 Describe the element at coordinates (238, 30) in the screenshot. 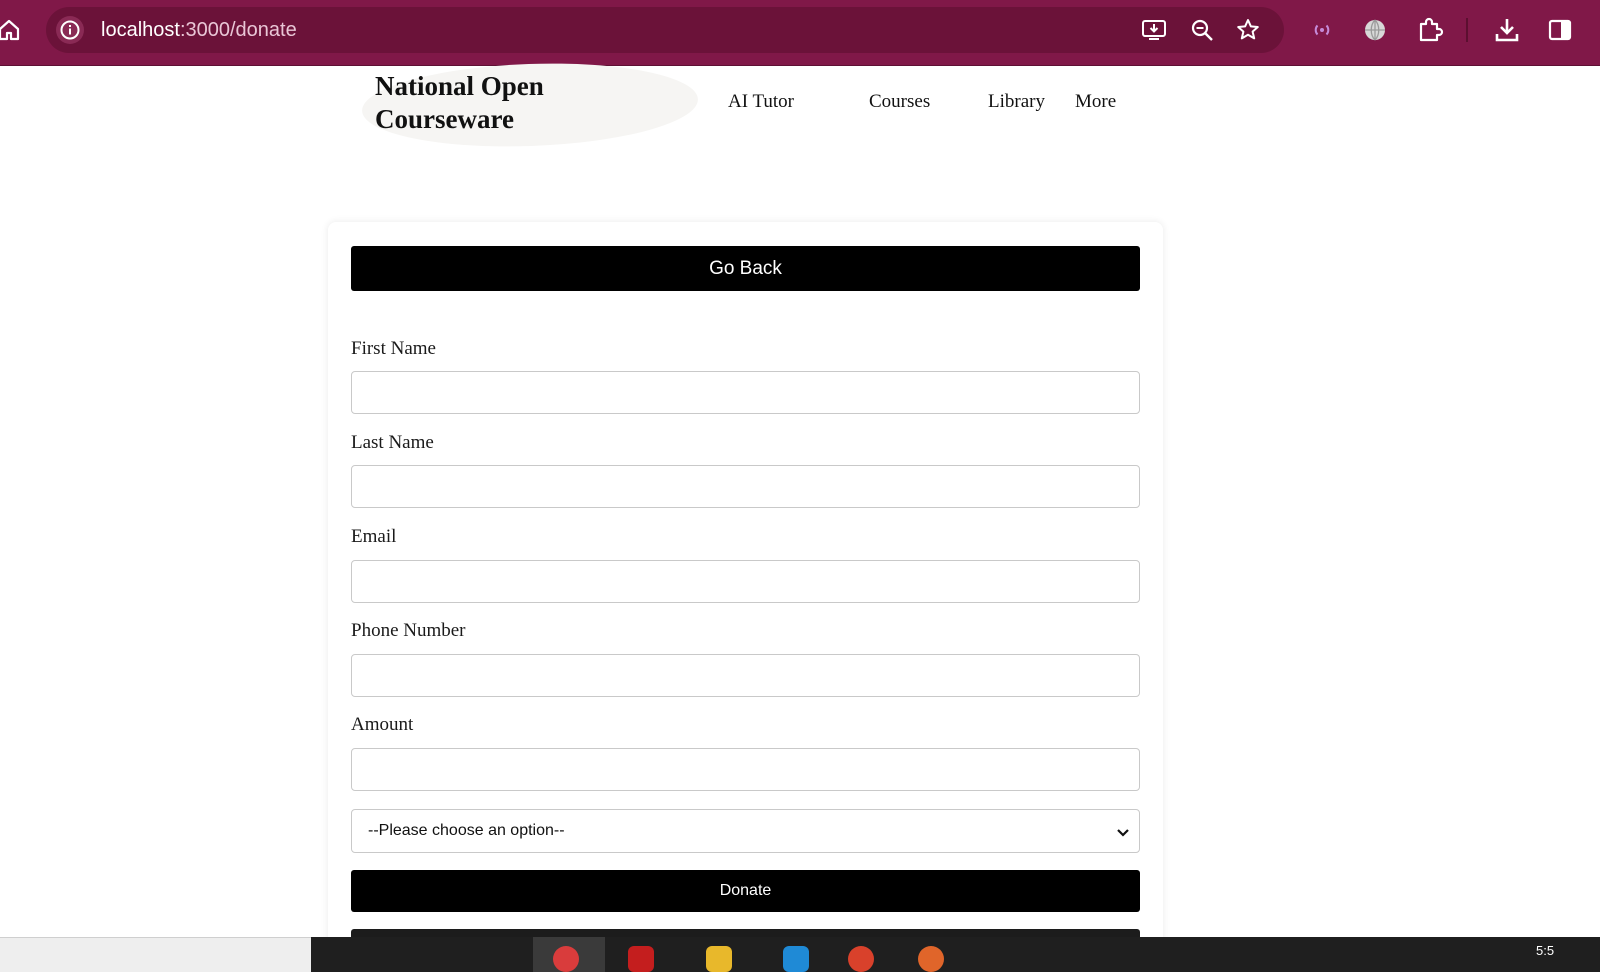

I see `url-path: :3000/donate` at that location.